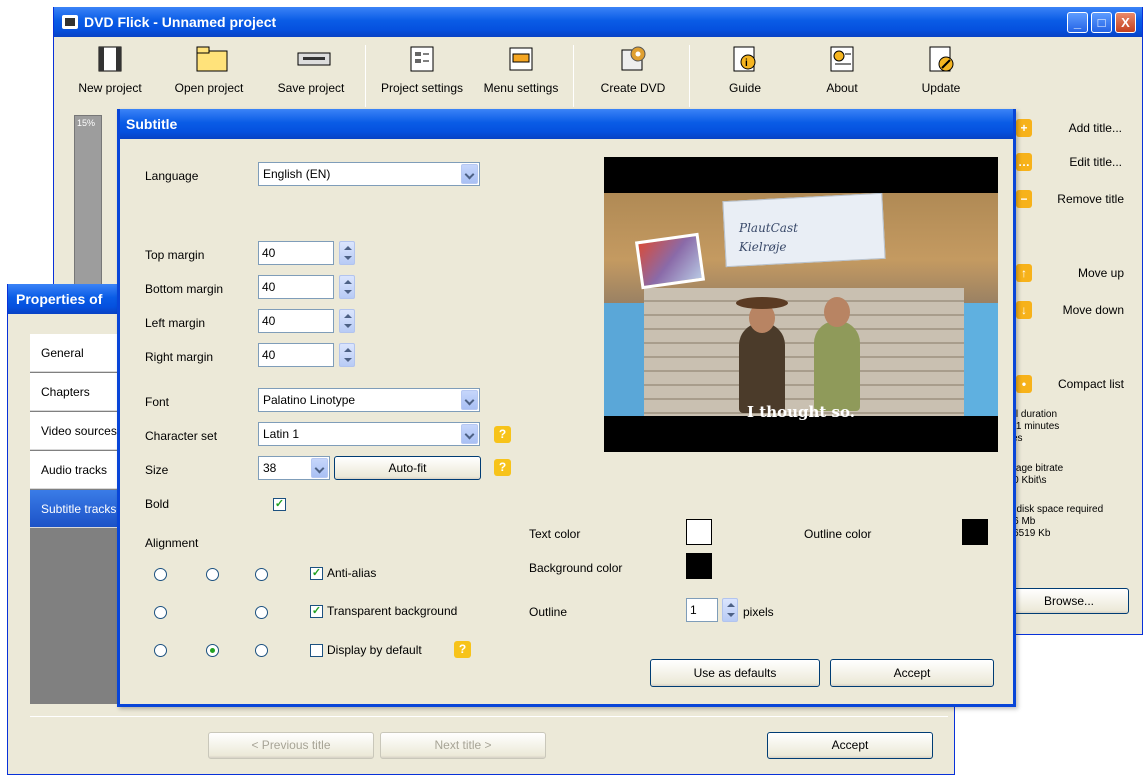 The height and width of the screenshot is (775, 1143). Describe the element at coordinates (1072, 439) in the screenshot. I see `titles-count: titles` at that location.